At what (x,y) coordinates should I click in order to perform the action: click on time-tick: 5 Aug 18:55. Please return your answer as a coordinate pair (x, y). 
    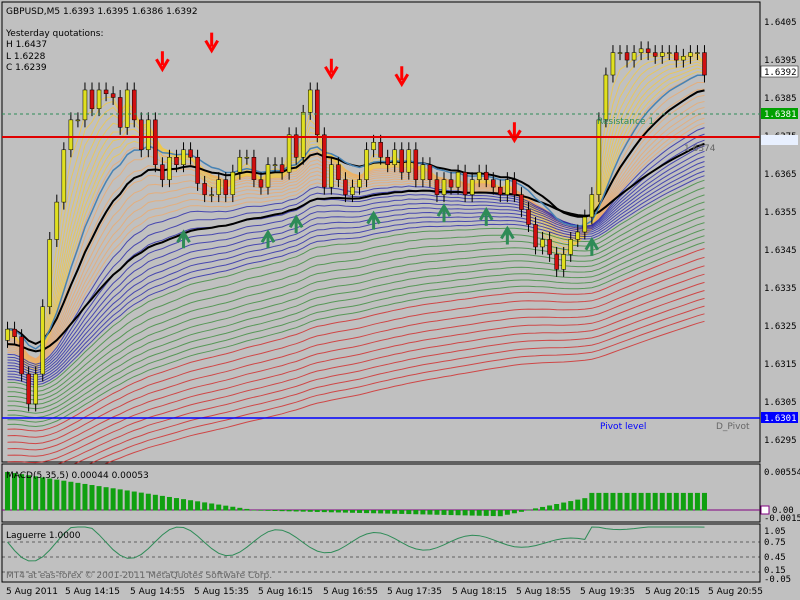
    Looking at the image, I should click on (543, 592).